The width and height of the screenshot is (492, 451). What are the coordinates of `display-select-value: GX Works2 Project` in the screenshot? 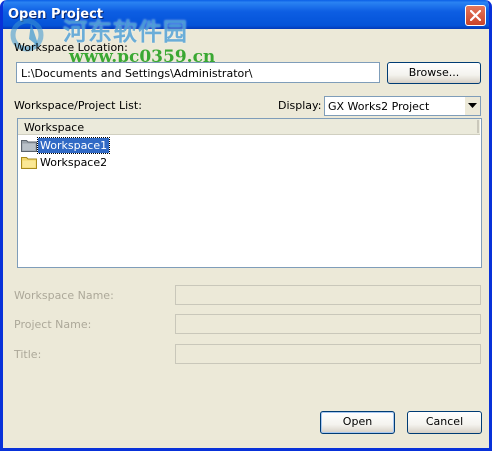 It's located at (379, 106).